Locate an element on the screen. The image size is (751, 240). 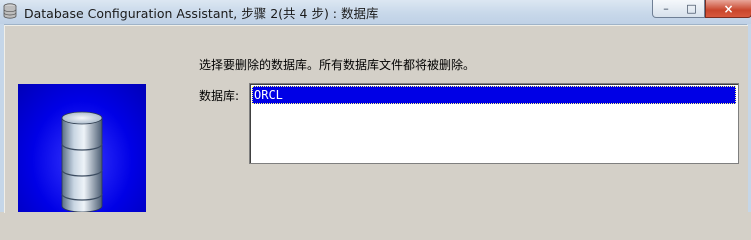
maximize-icon: □ is located at coordinates (691, 8).